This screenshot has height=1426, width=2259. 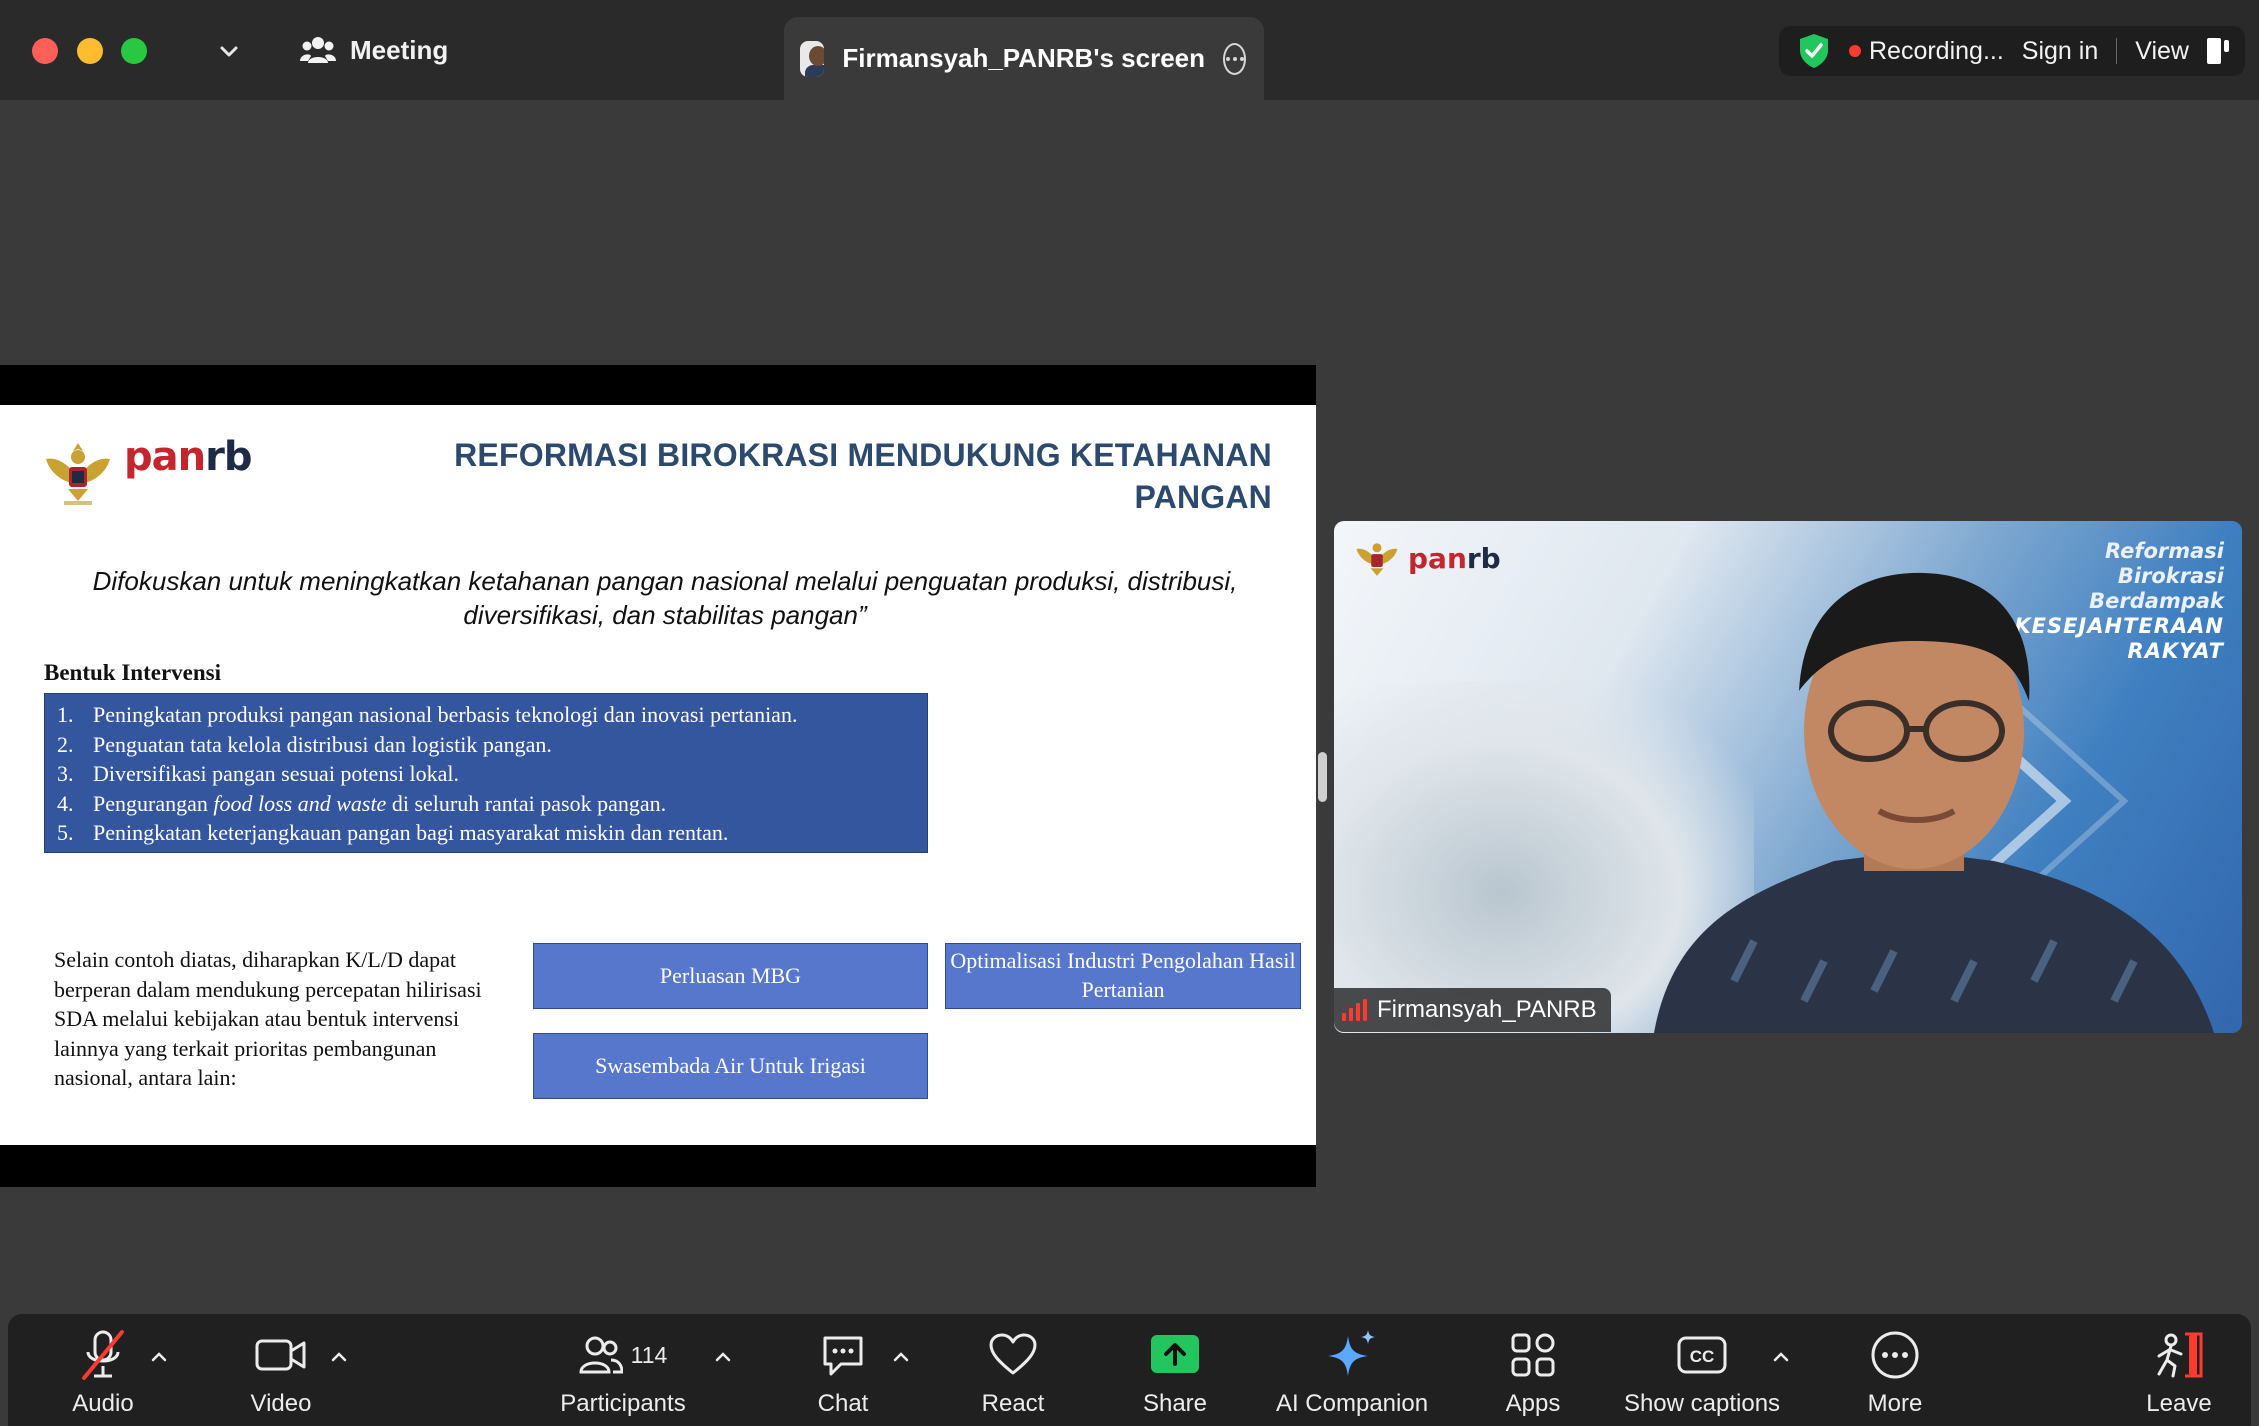 I want to click on share-button: Share, so click(x=1175, y=1370).